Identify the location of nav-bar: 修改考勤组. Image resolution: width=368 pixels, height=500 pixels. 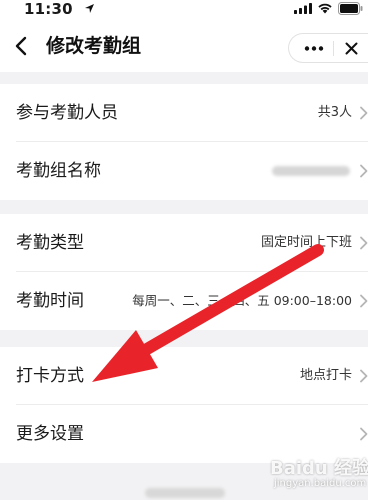
(184, 46).